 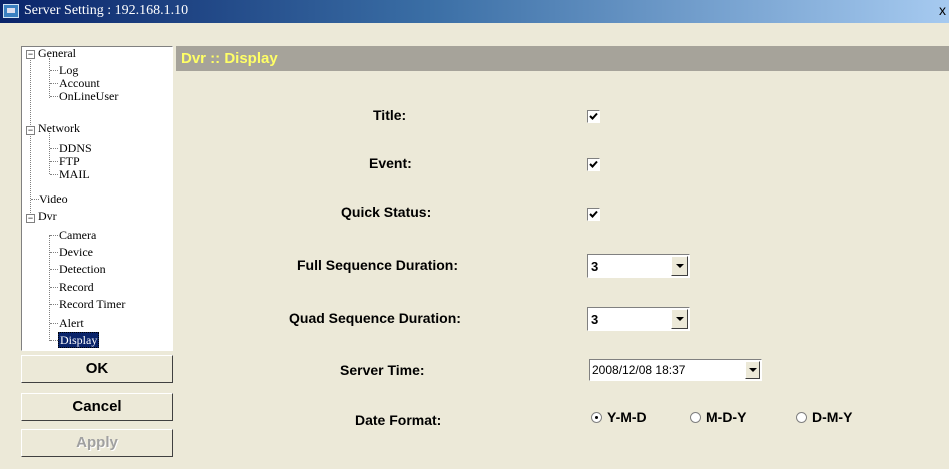 I want to click on radio-mdy-label: M-D-Y, so click(x=726, y=417).